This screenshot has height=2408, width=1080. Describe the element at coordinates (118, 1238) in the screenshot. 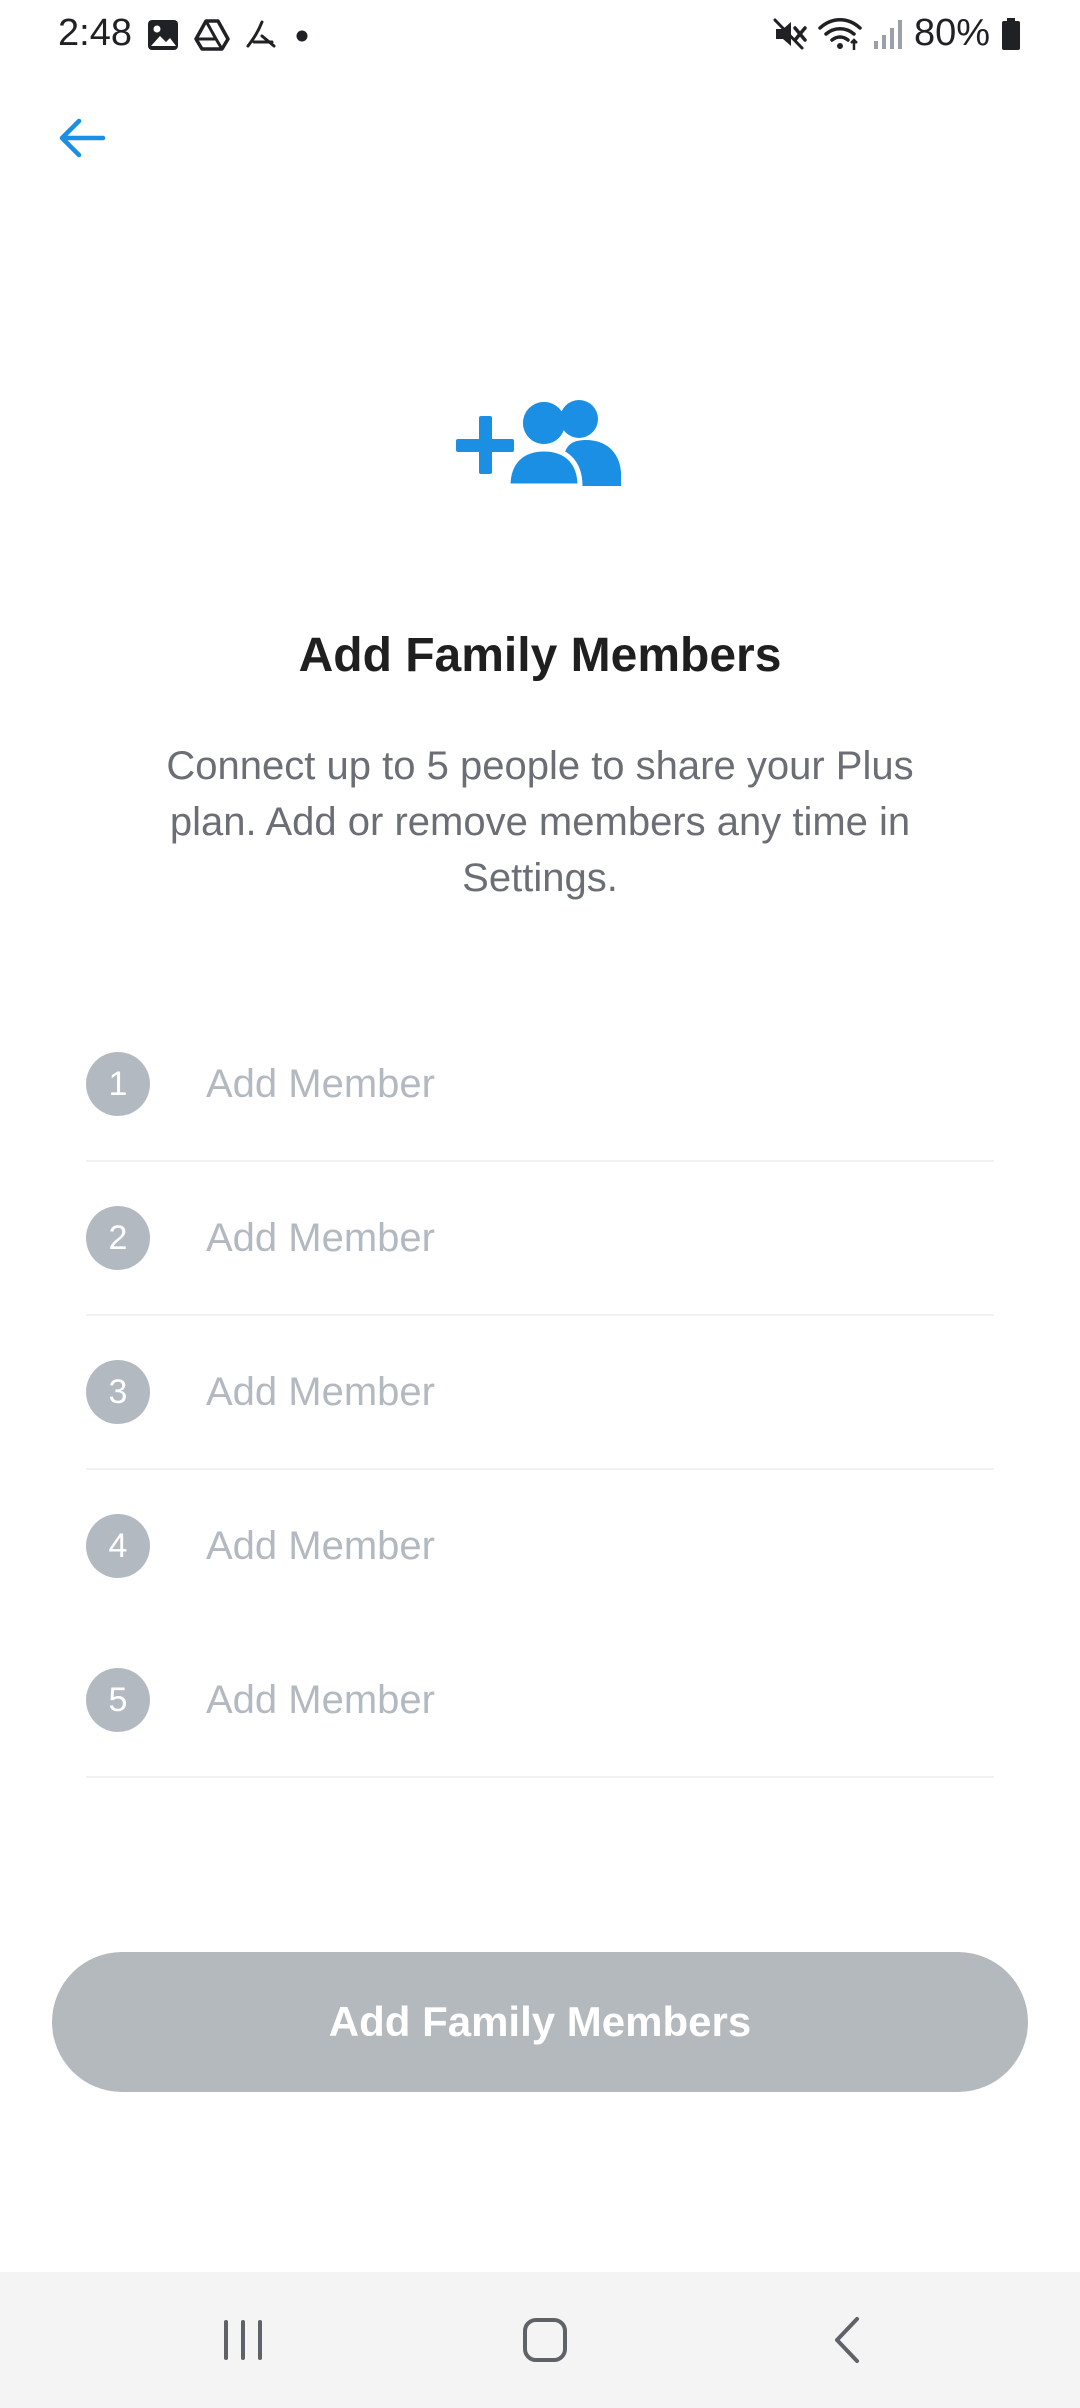

I see `member-number-badge: 2` at that location.